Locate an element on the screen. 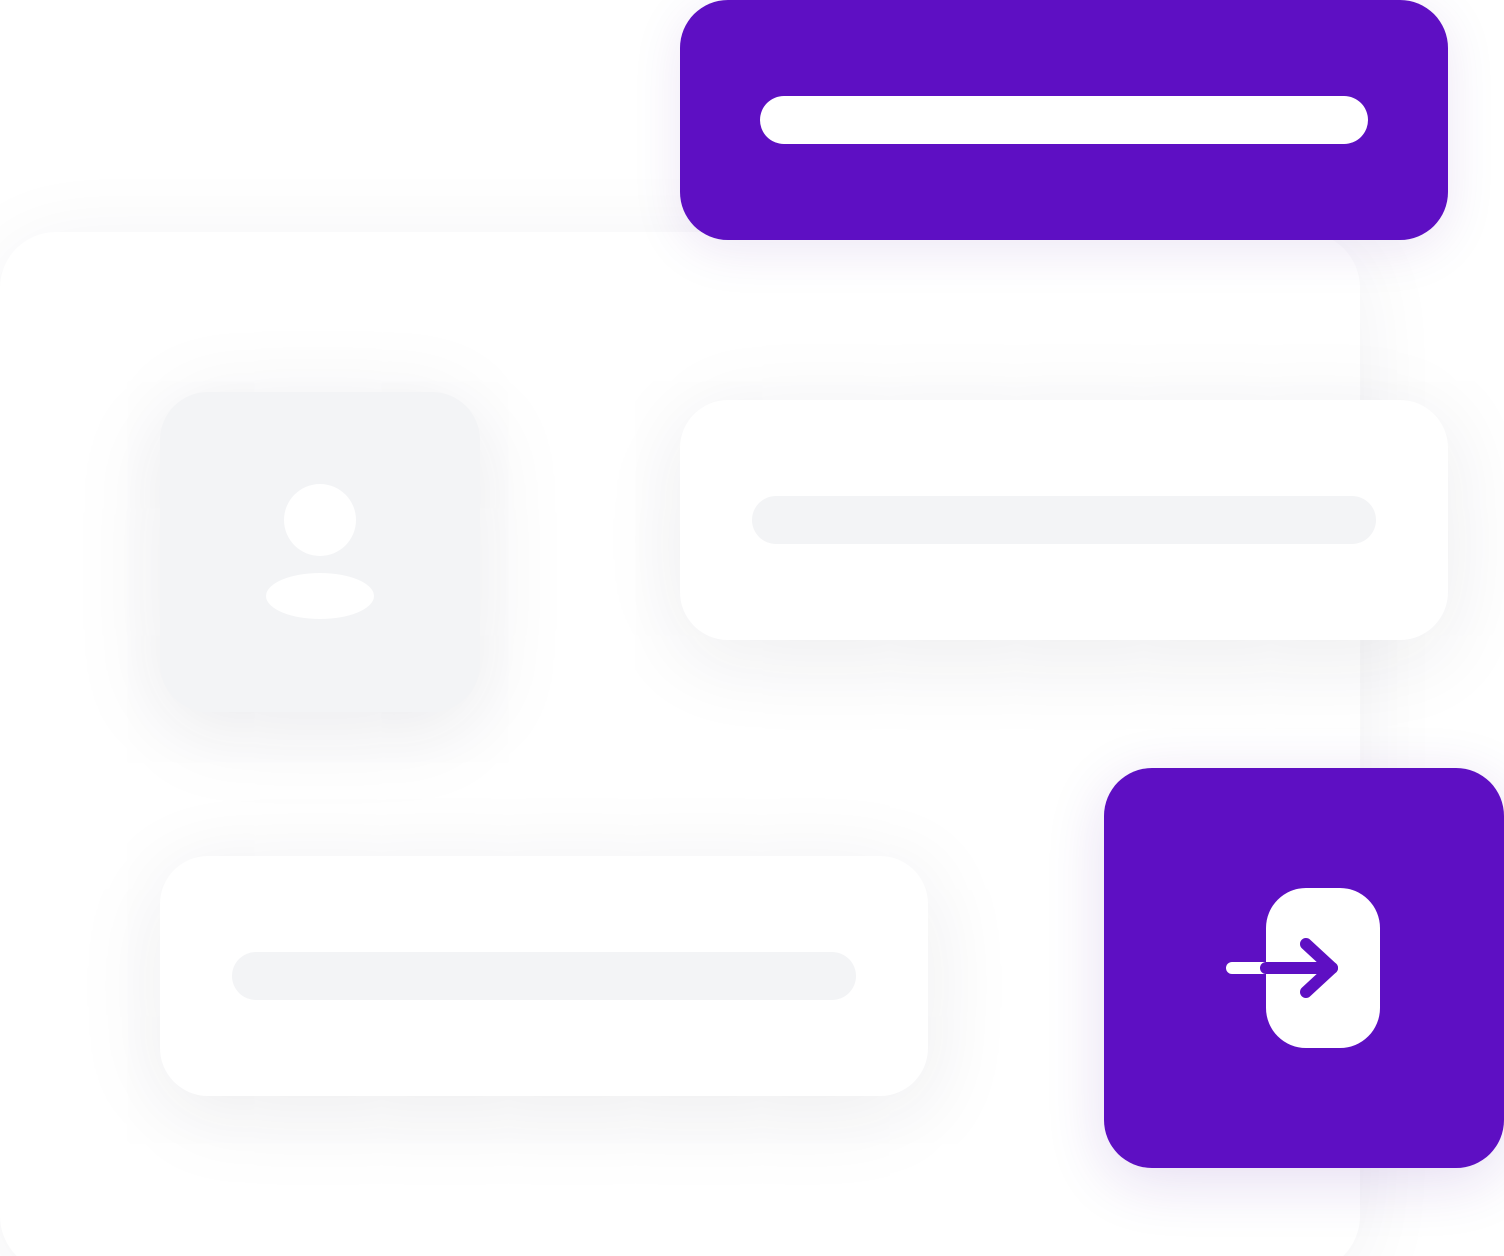 Image resolution: width=1504 pixels, height=1256 pixels. avatar is located at coordinates (320, 552).